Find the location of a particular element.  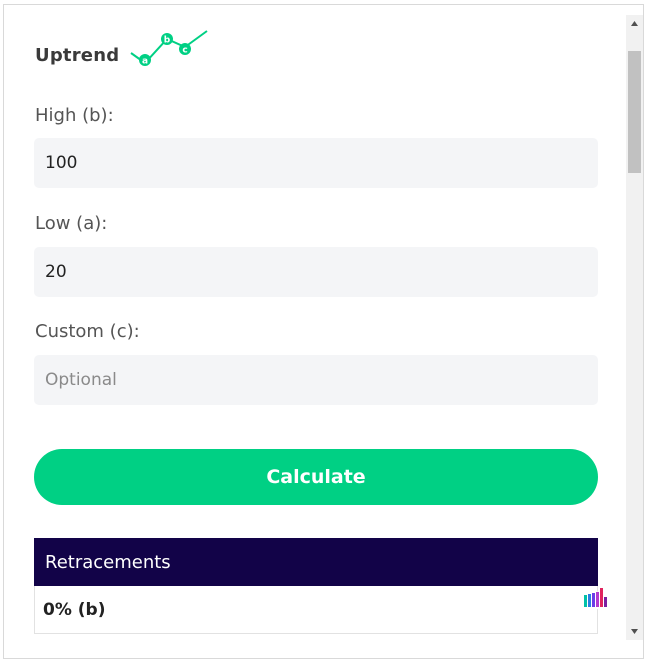

high-input is located at coordinates (316, 163).